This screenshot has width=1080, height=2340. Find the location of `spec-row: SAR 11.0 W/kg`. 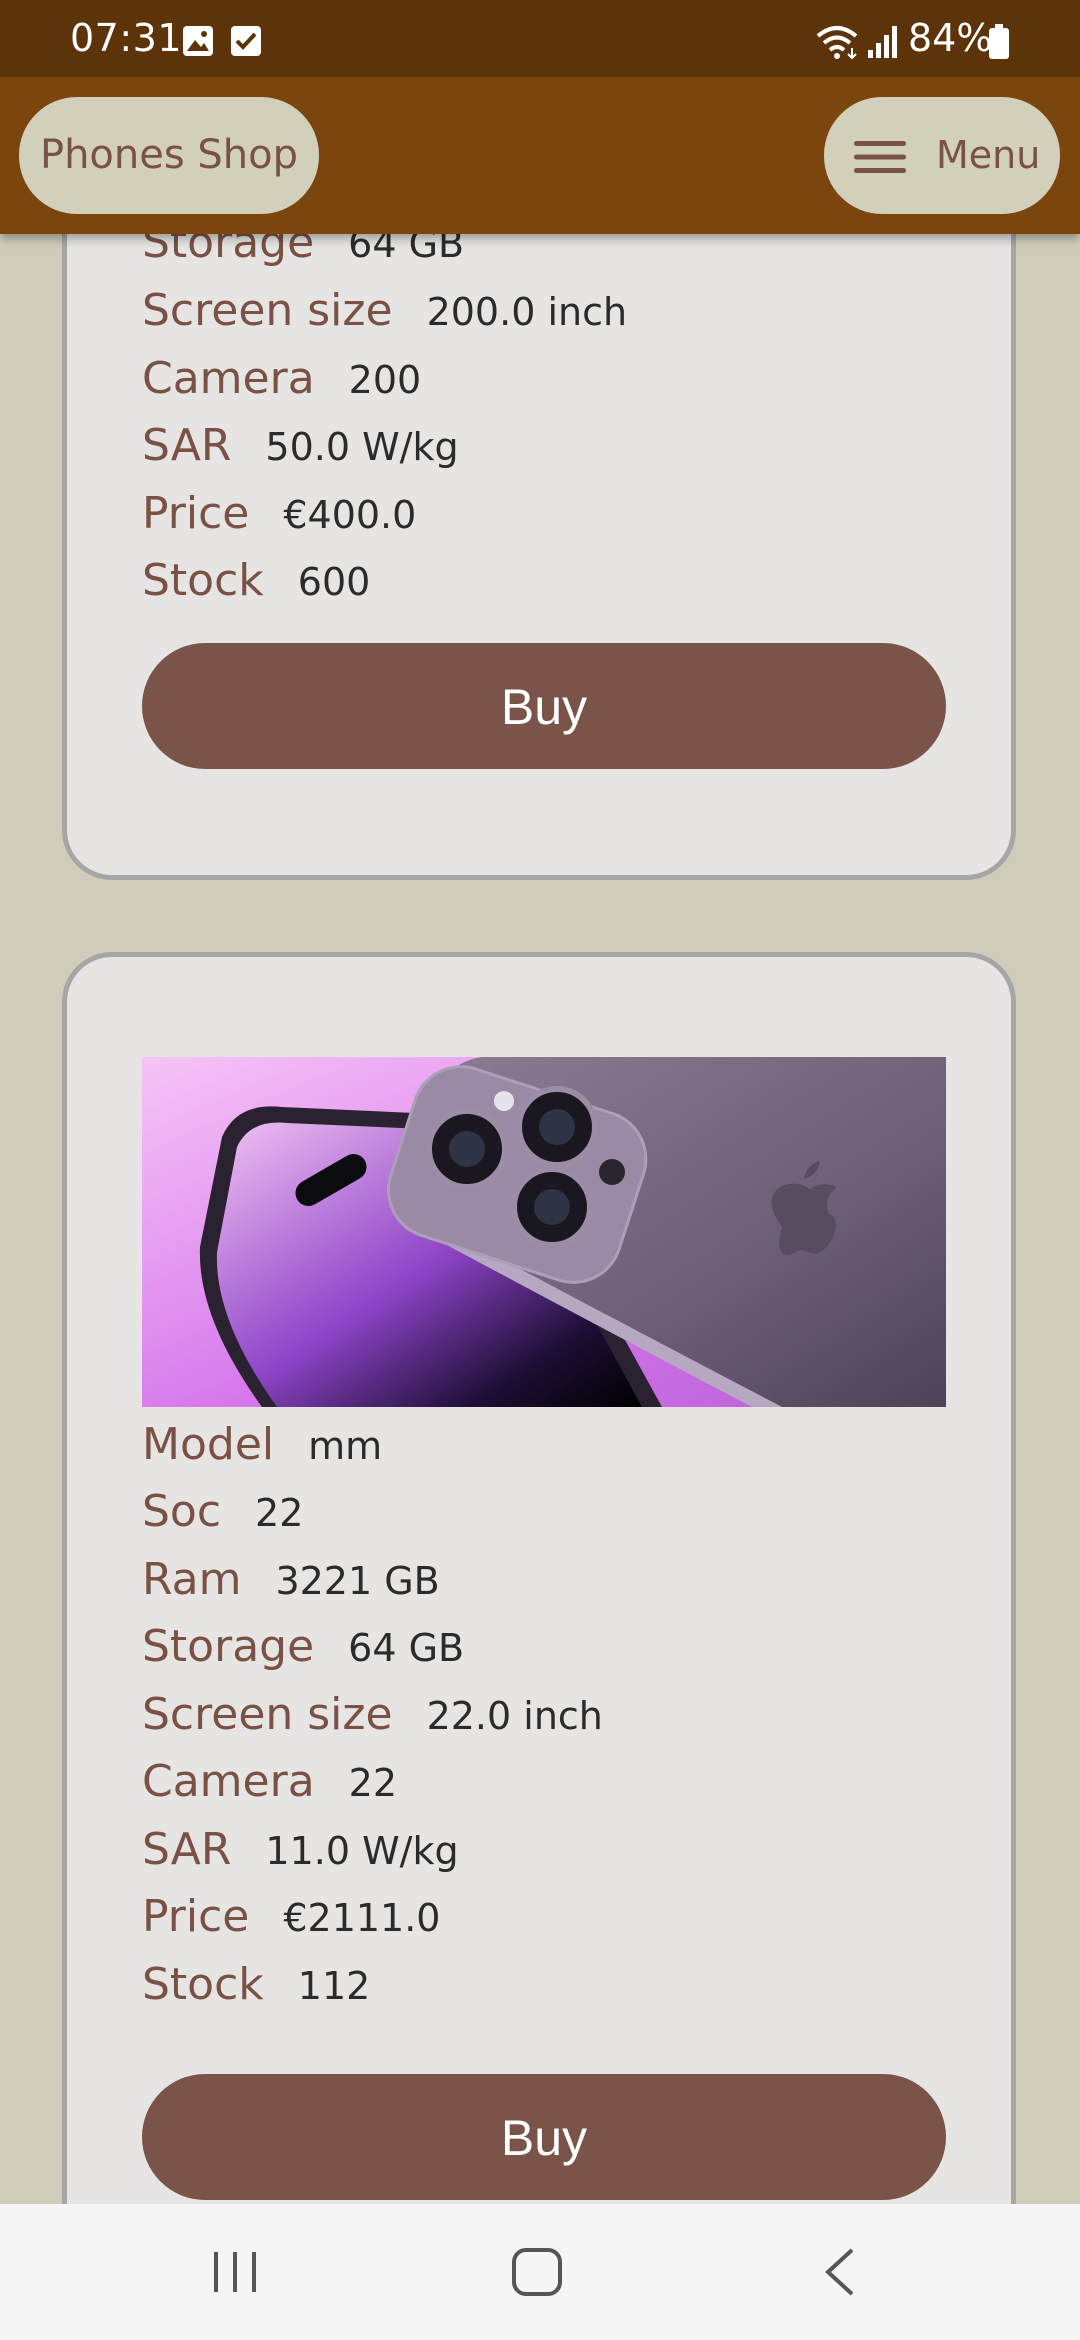

spec-row: SAR 11.0 W/kg is located at coordinates (300, 1850).